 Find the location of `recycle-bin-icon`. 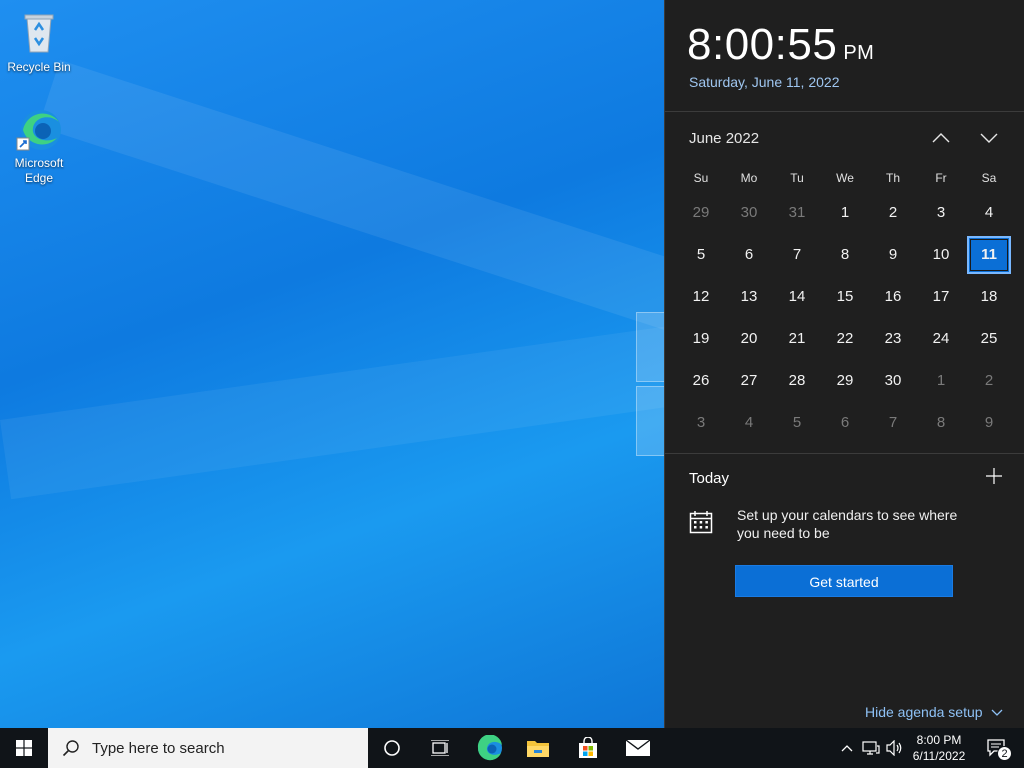

recycle-bin-icon is located at coordinates (39, 32).